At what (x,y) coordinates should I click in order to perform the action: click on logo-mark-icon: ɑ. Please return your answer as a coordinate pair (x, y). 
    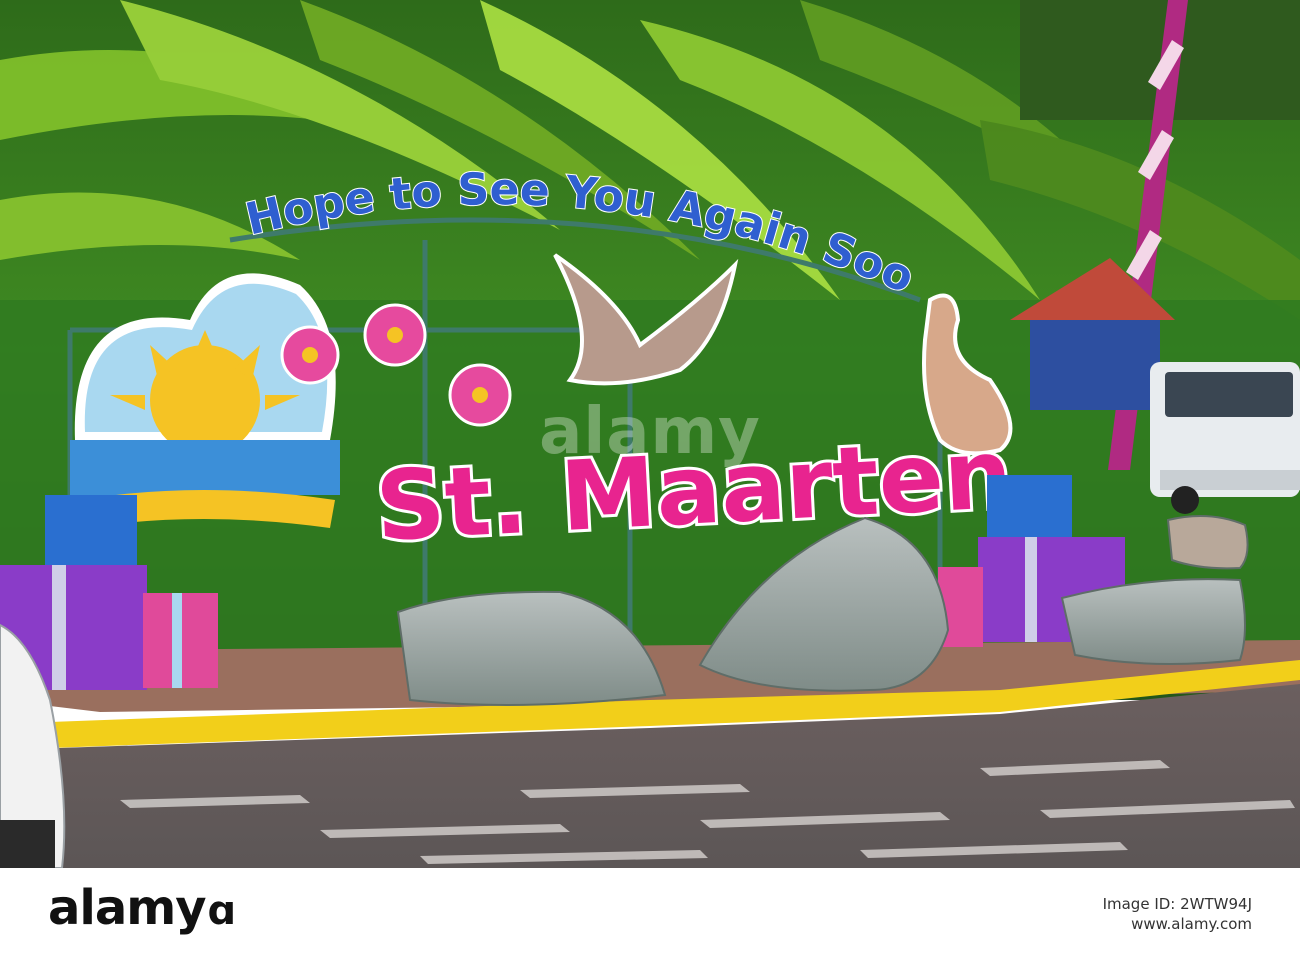
    Looking at the image, I should click on (222, 911).